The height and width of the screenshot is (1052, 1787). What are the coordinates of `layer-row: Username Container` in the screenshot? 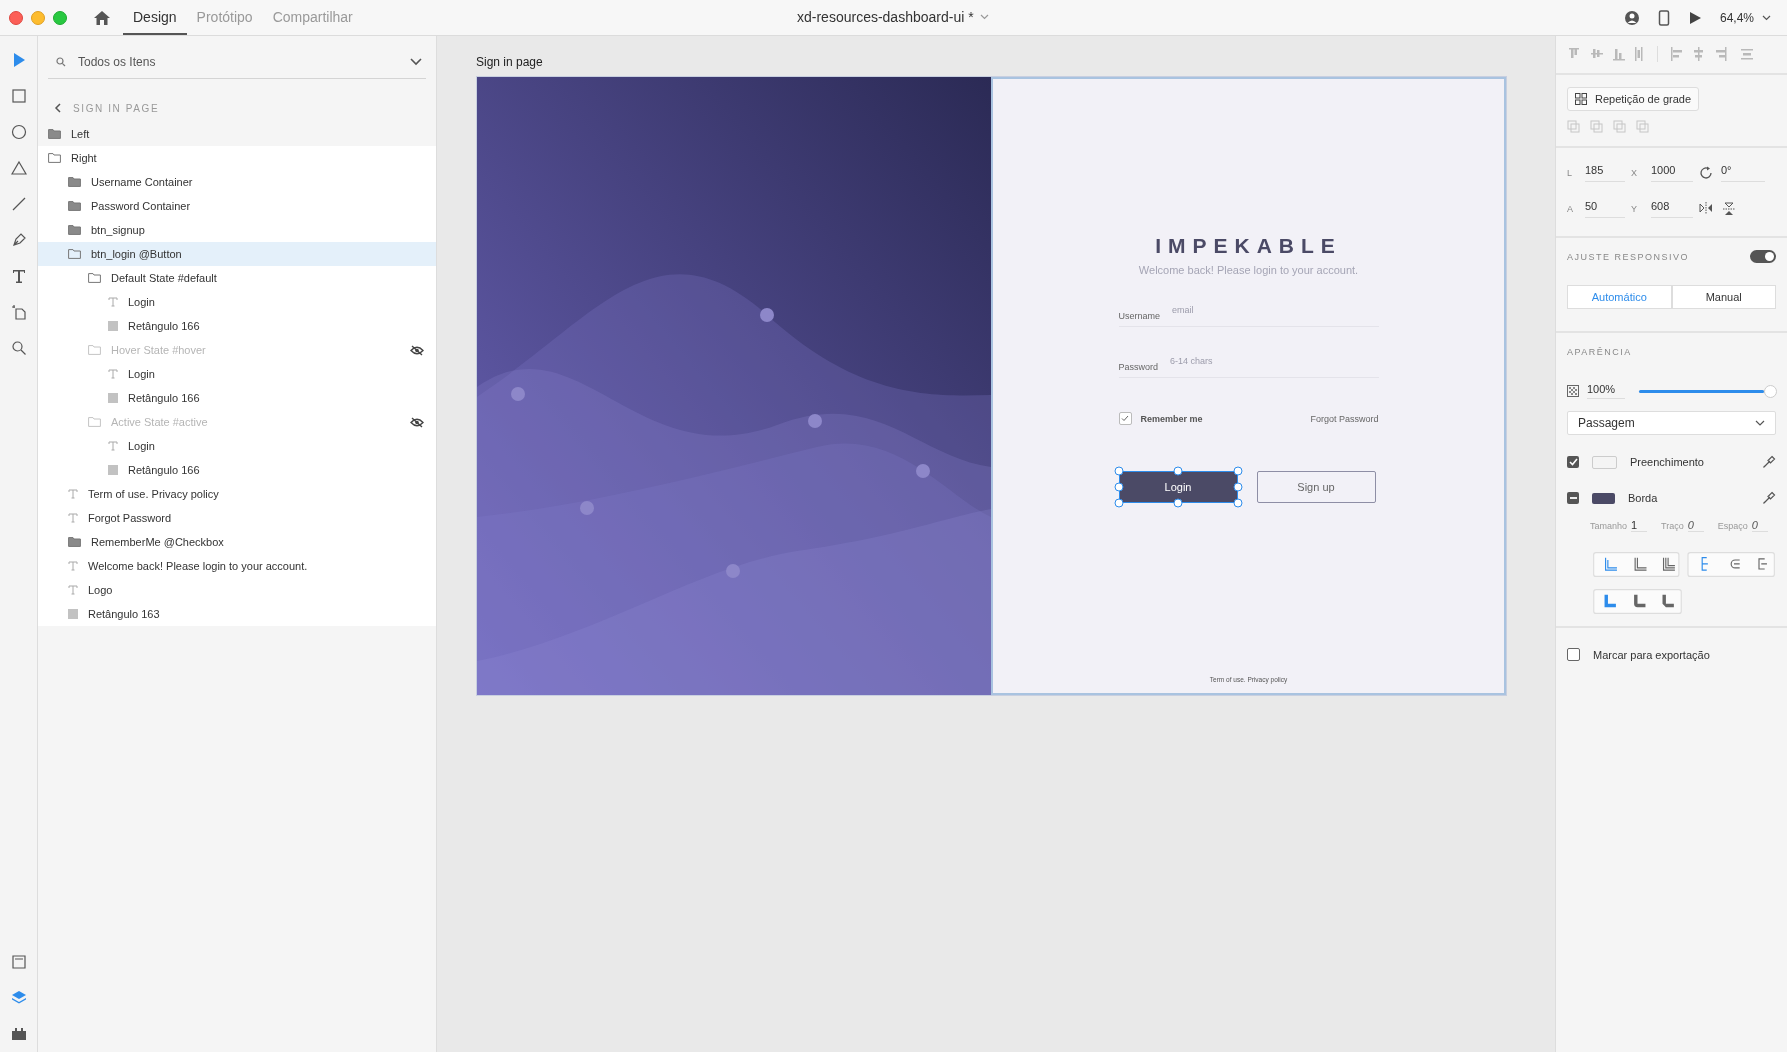 It's located at (237, 182).